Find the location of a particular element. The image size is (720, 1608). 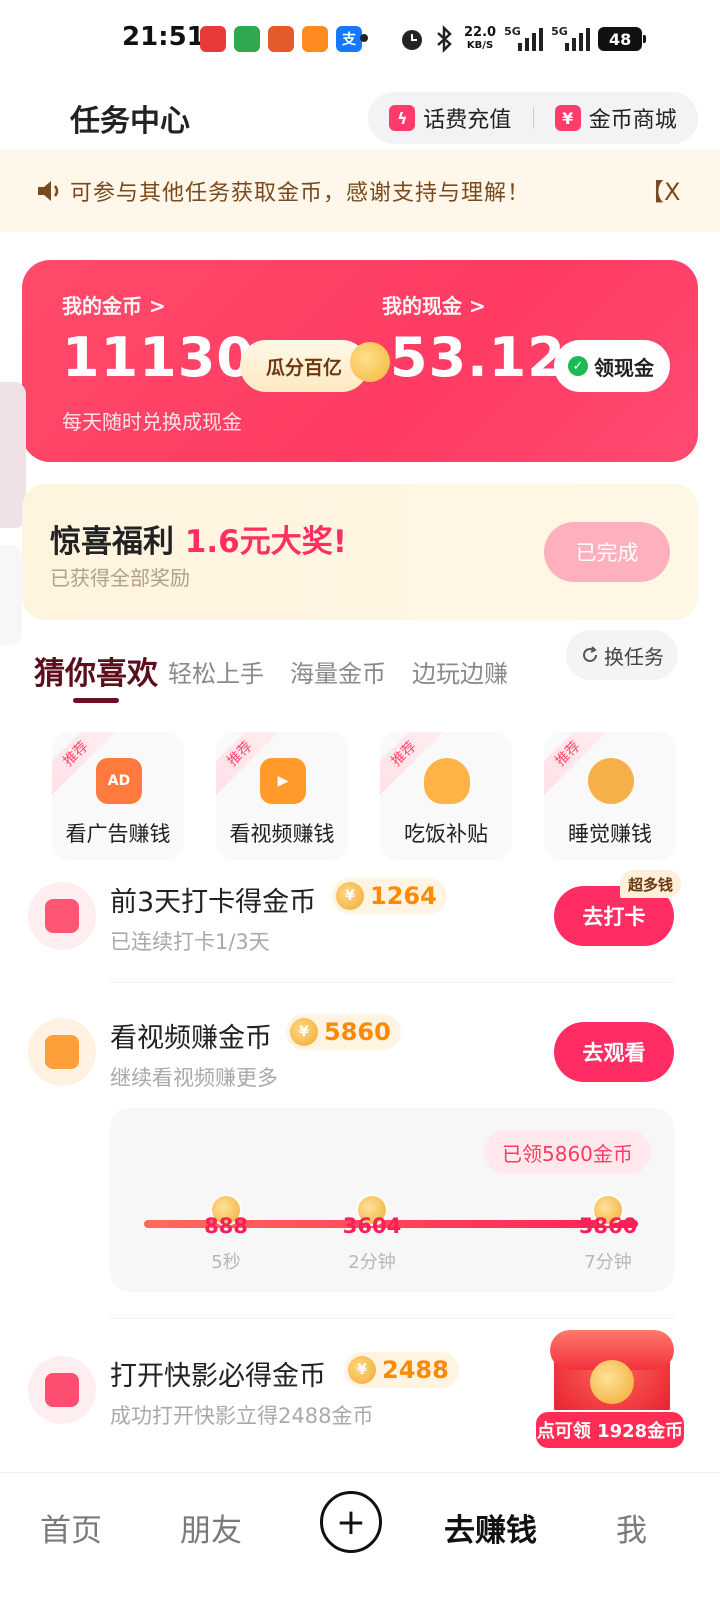

cash-balance: 53.12 is located at coordinates (478, 357).